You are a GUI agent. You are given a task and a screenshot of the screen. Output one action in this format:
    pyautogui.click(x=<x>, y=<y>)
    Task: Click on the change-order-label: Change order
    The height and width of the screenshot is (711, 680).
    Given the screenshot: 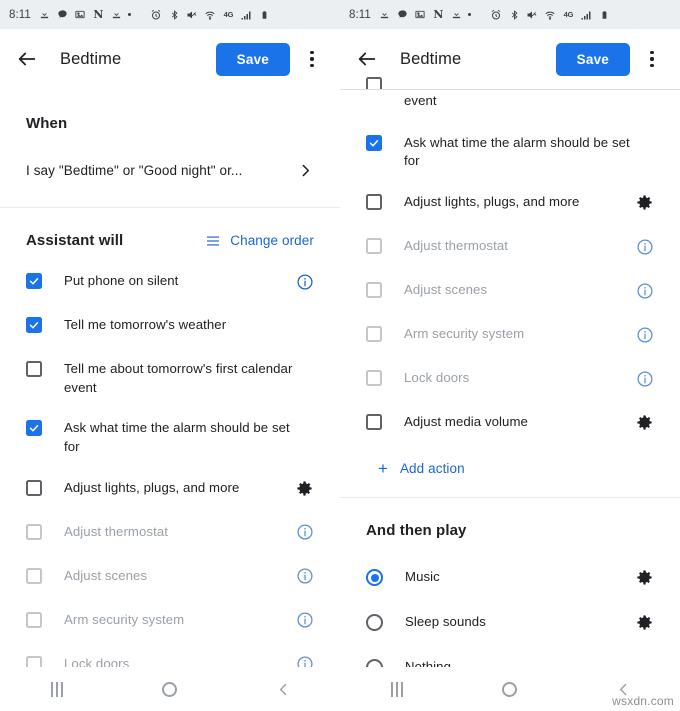 What is the action you would take?
    pyautogui.click(x=272, y=240)
    